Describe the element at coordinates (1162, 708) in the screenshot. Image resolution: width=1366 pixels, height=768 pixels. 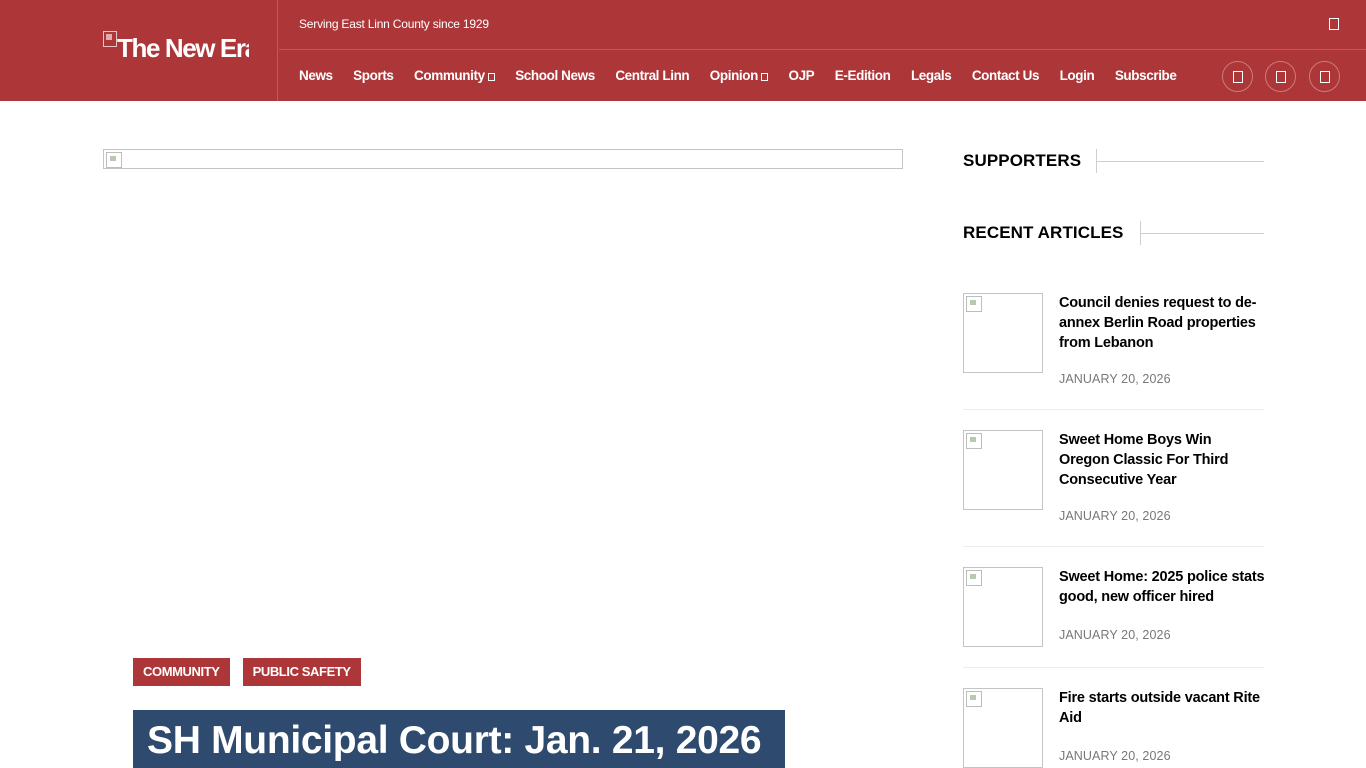
I see `article-link: Fire starts outside vacant Rite Aid` at that location.